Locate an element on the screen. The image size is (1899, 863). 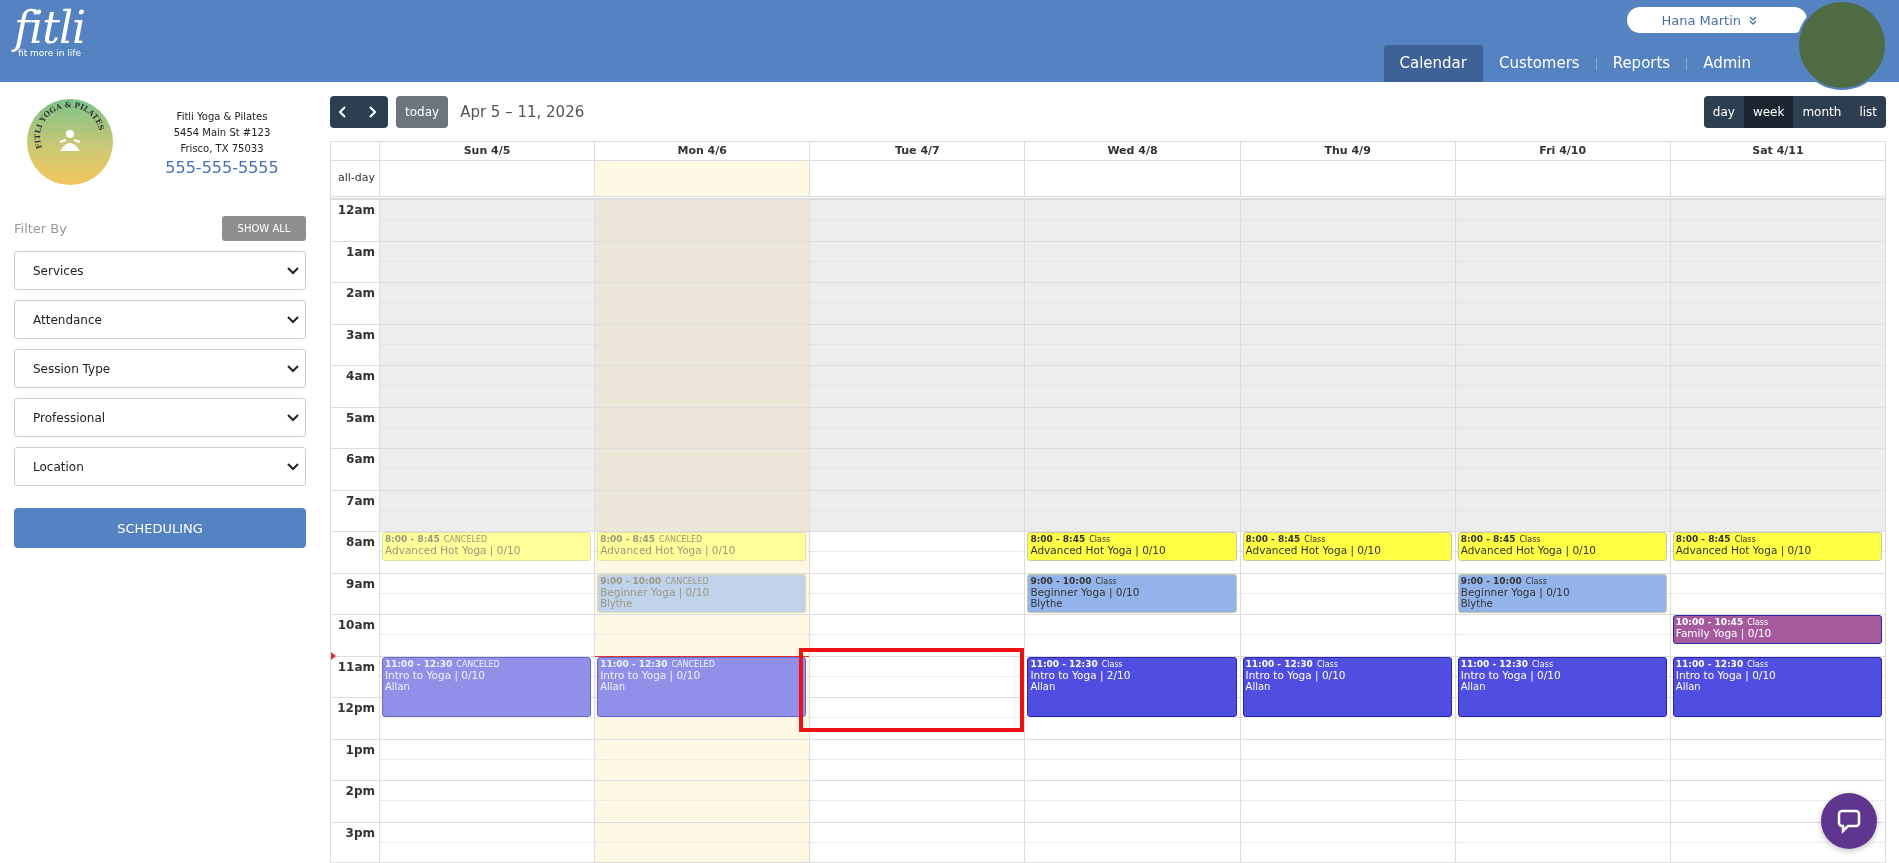
nav-tab: Calendar is located at coordinates (1433, 63).